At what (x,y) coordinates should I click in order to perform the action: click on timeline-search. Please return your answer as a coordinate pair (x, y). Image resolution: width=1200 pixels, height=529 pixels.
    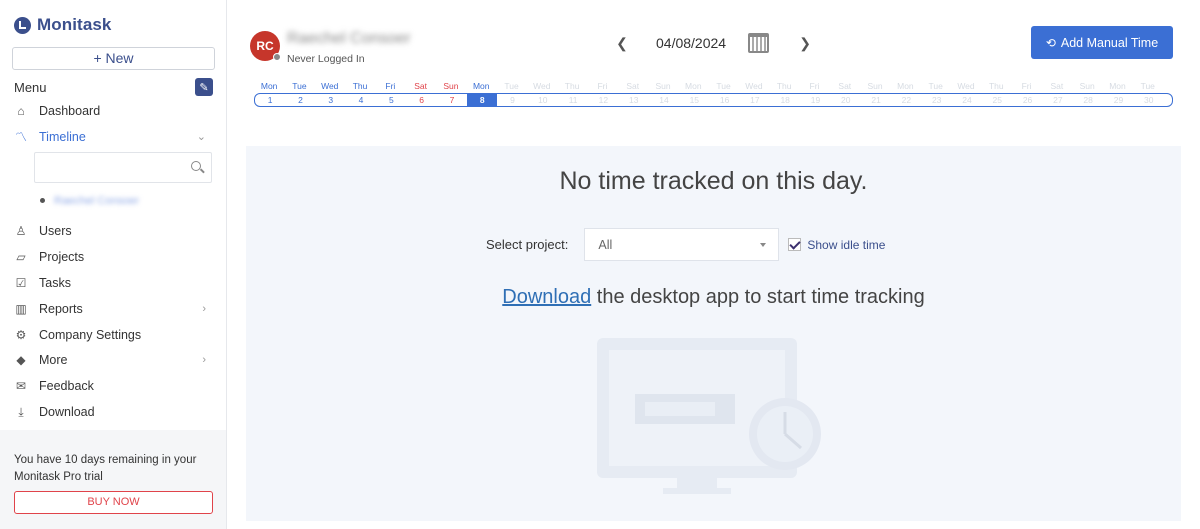
    Looking at the image, I should click on (123, 167).